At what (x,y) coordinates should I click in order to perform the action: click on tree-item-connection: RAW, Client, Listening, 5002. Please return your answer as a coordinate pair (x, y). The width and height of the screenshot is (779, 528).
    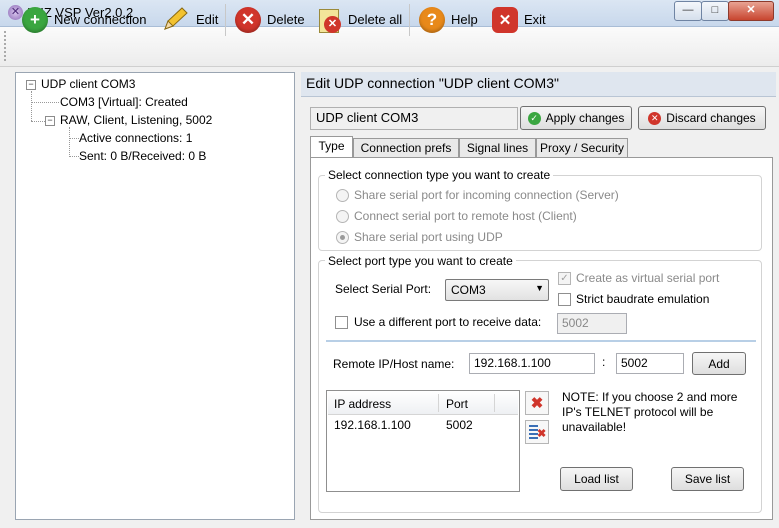
    Looking at the image, I should click on (136, 120).